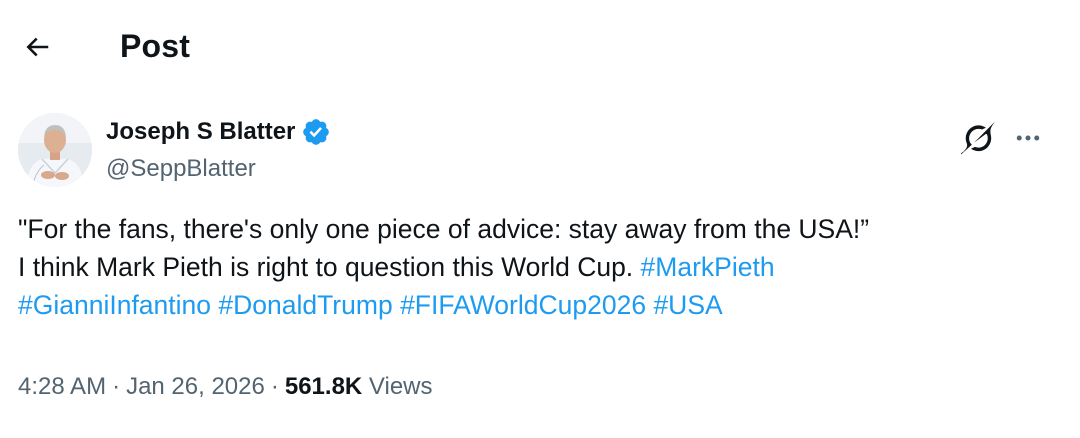 The width and height of the screenshot is (1080, 438). What do you see at coordinates (687, 305) in the screenshot?
I see `hashtag-link: #USA` at bounding box center [687, 305].